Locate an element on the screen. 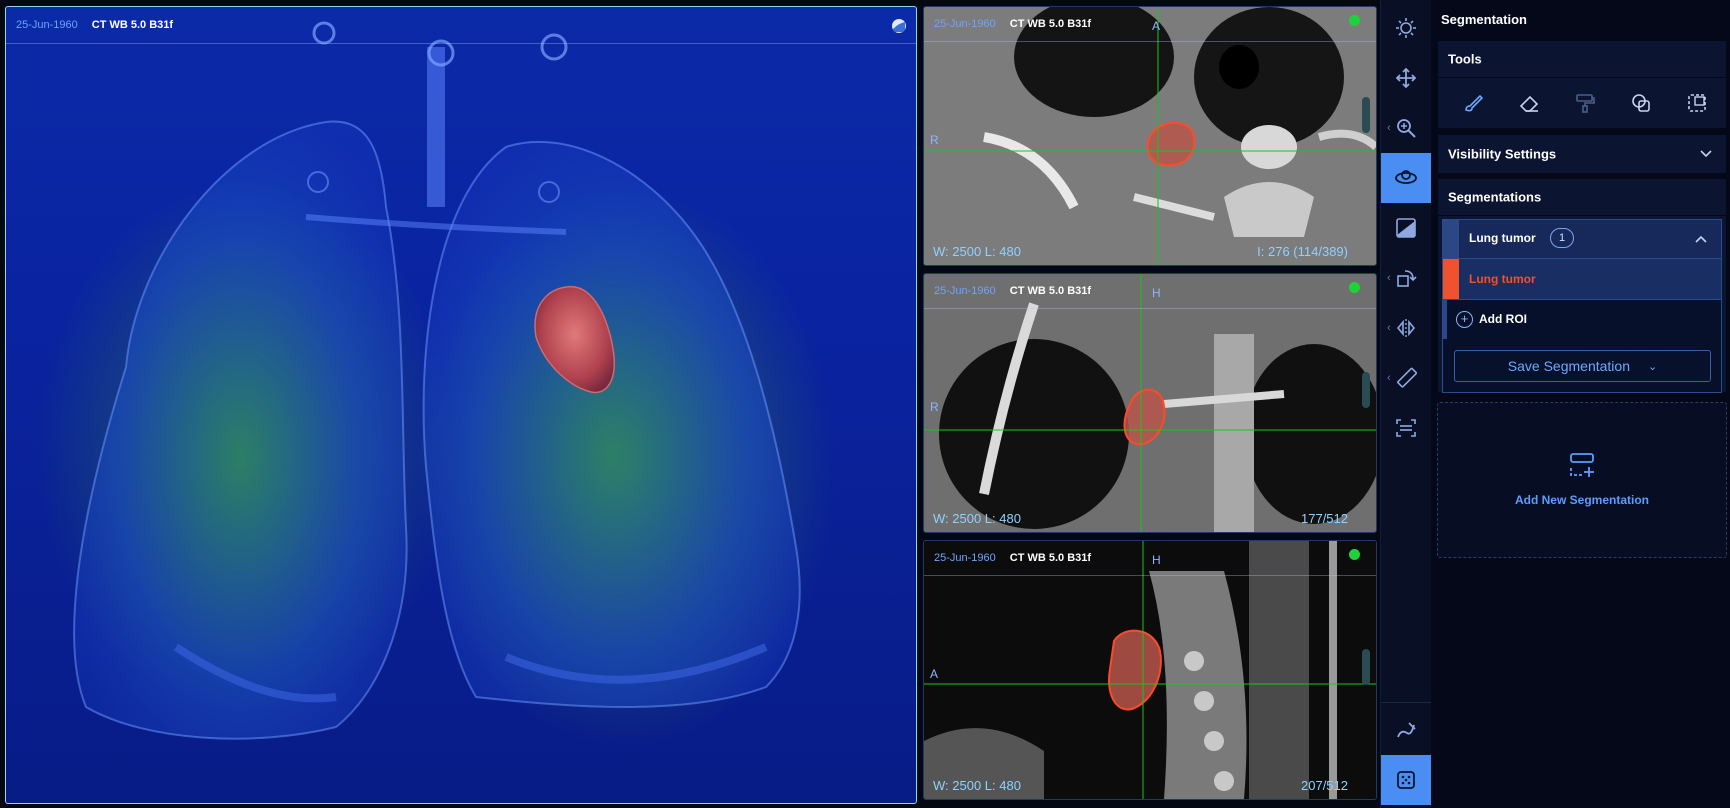 The image size is (1730, 808). segmentation-name: Lung tumor is located at coordinates (1502, 238).